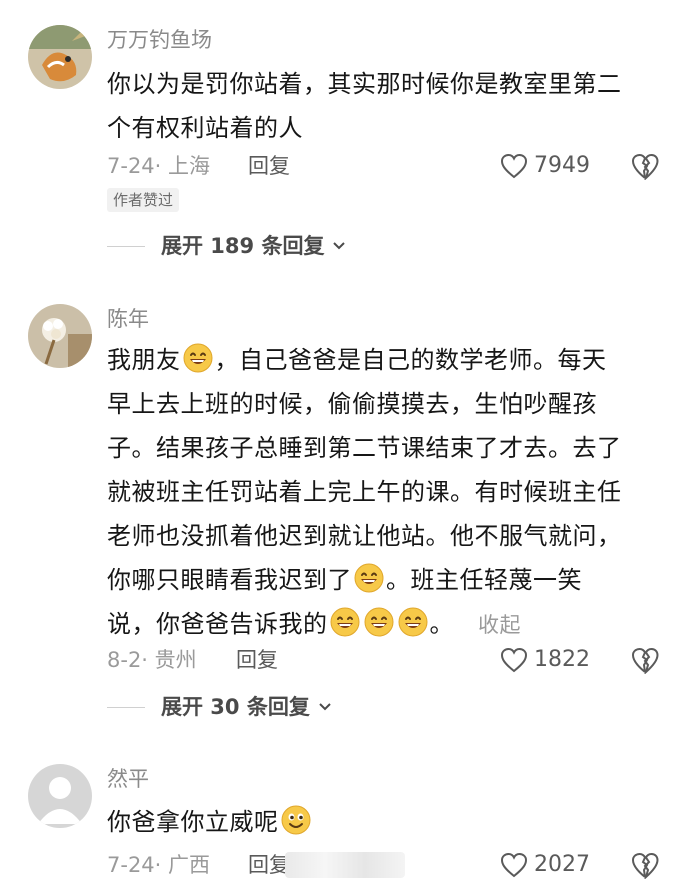  I want to click on comment-line: 早上去上班的时候，偷偷摸摸去，生怕吵醒孩, so click(352, 404).